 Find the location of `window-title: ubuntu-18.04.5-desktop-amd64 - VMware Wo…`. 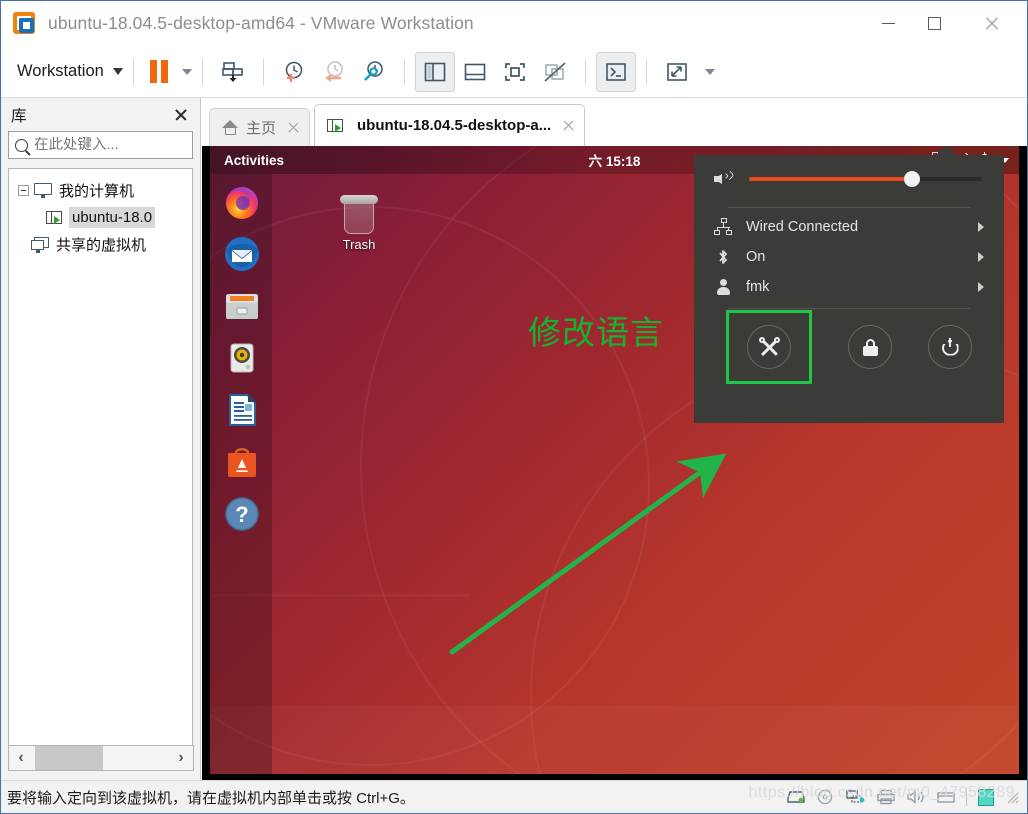

window-title: ubuntu-18.04.5-desktop-amd64 - VMware Wo… is located at coordinates (261, 23).